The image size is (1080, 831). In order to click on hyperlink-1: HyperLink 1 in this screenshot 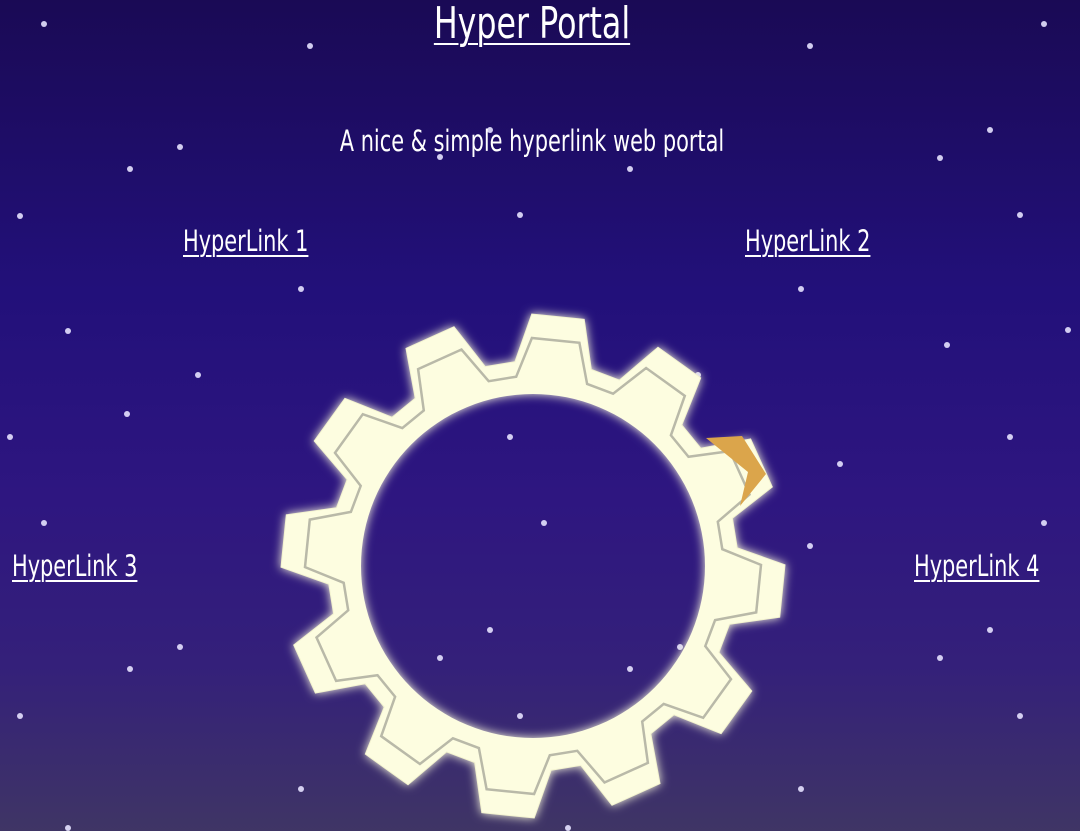, I will do `click(245, 241)`.